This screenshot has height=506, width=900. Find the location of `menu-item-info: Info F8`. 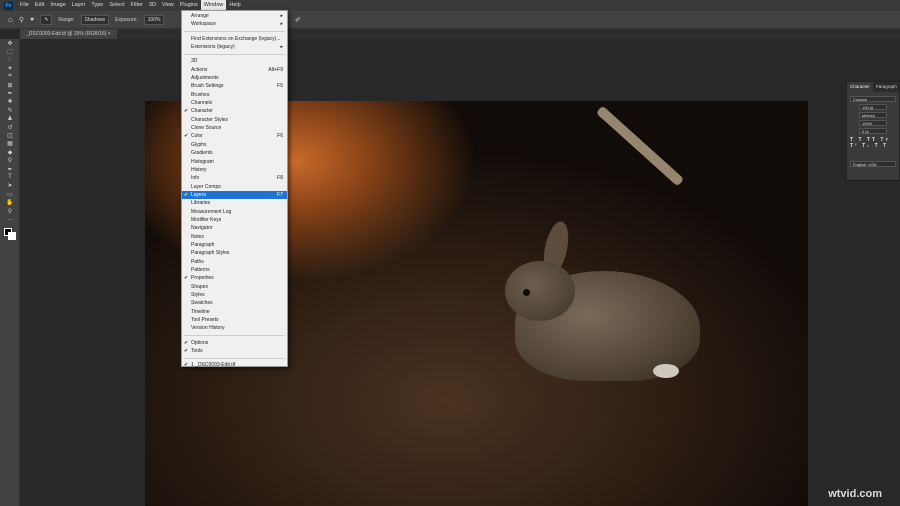

menu-item-info: Info F8 is located at coordinates (234, 178).